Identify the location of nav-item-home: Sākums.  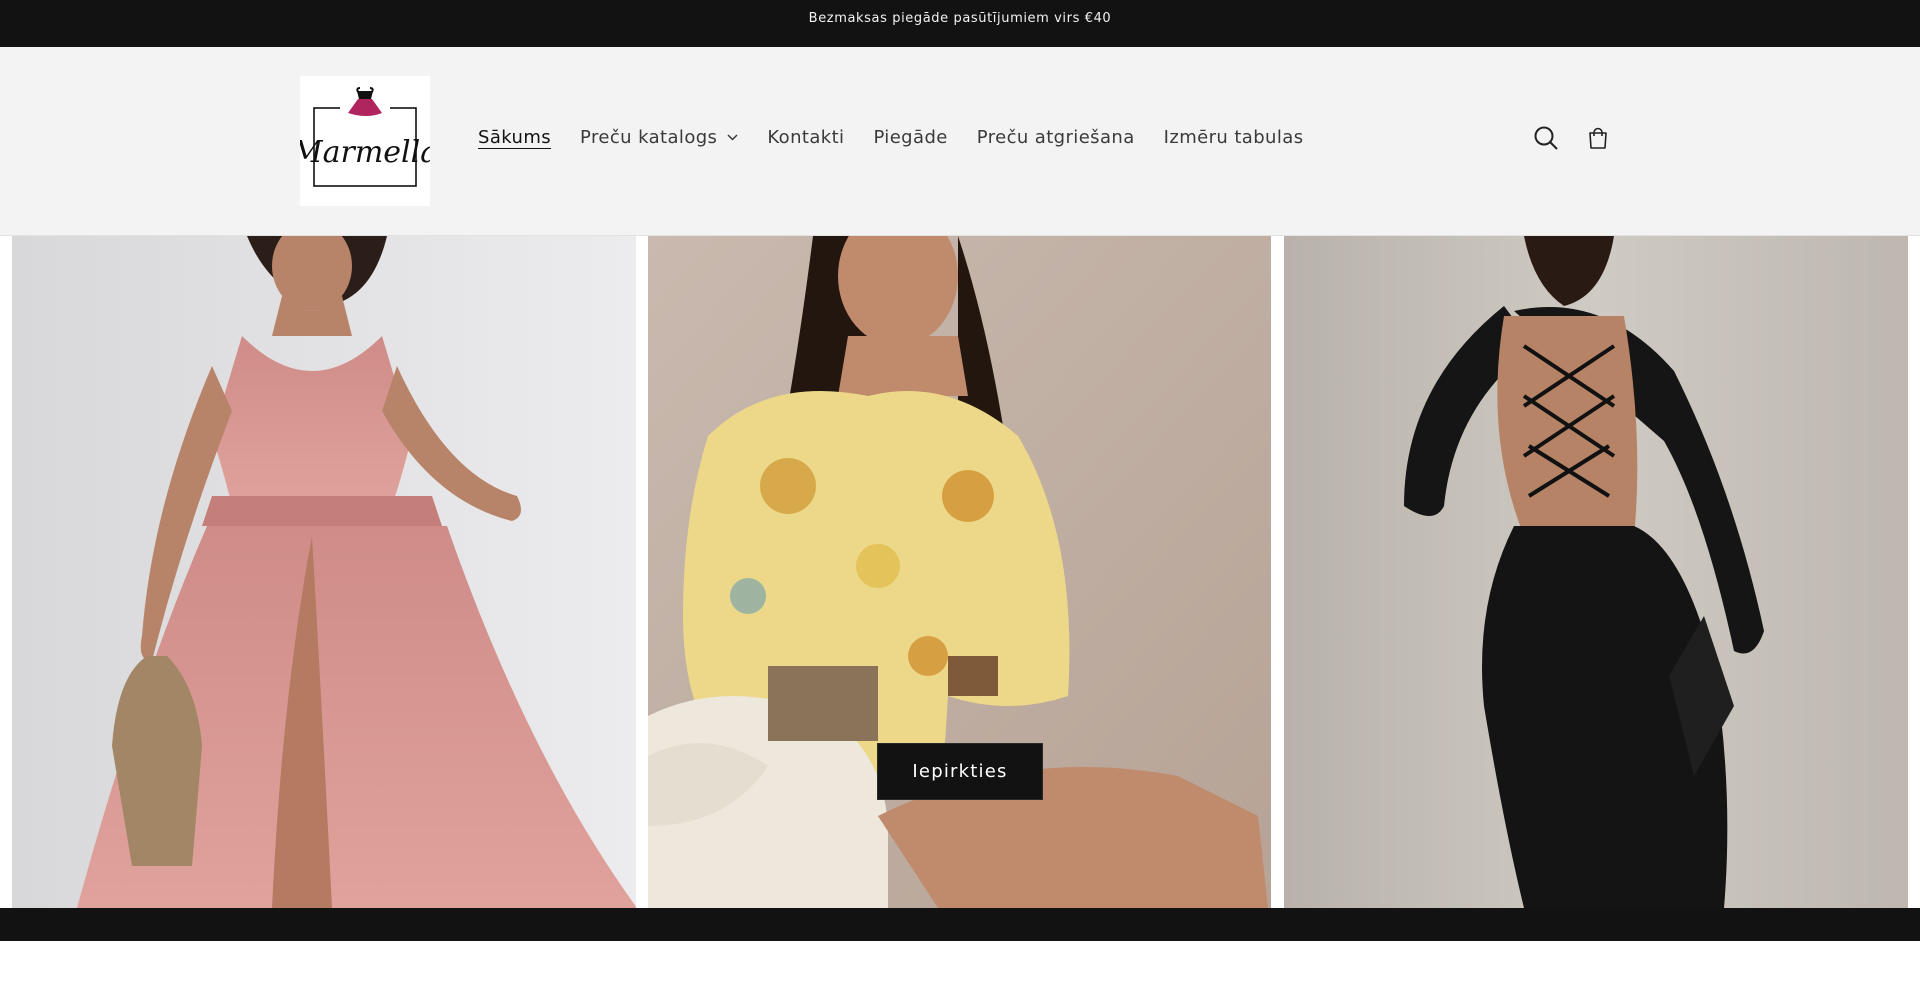
(514, 137).